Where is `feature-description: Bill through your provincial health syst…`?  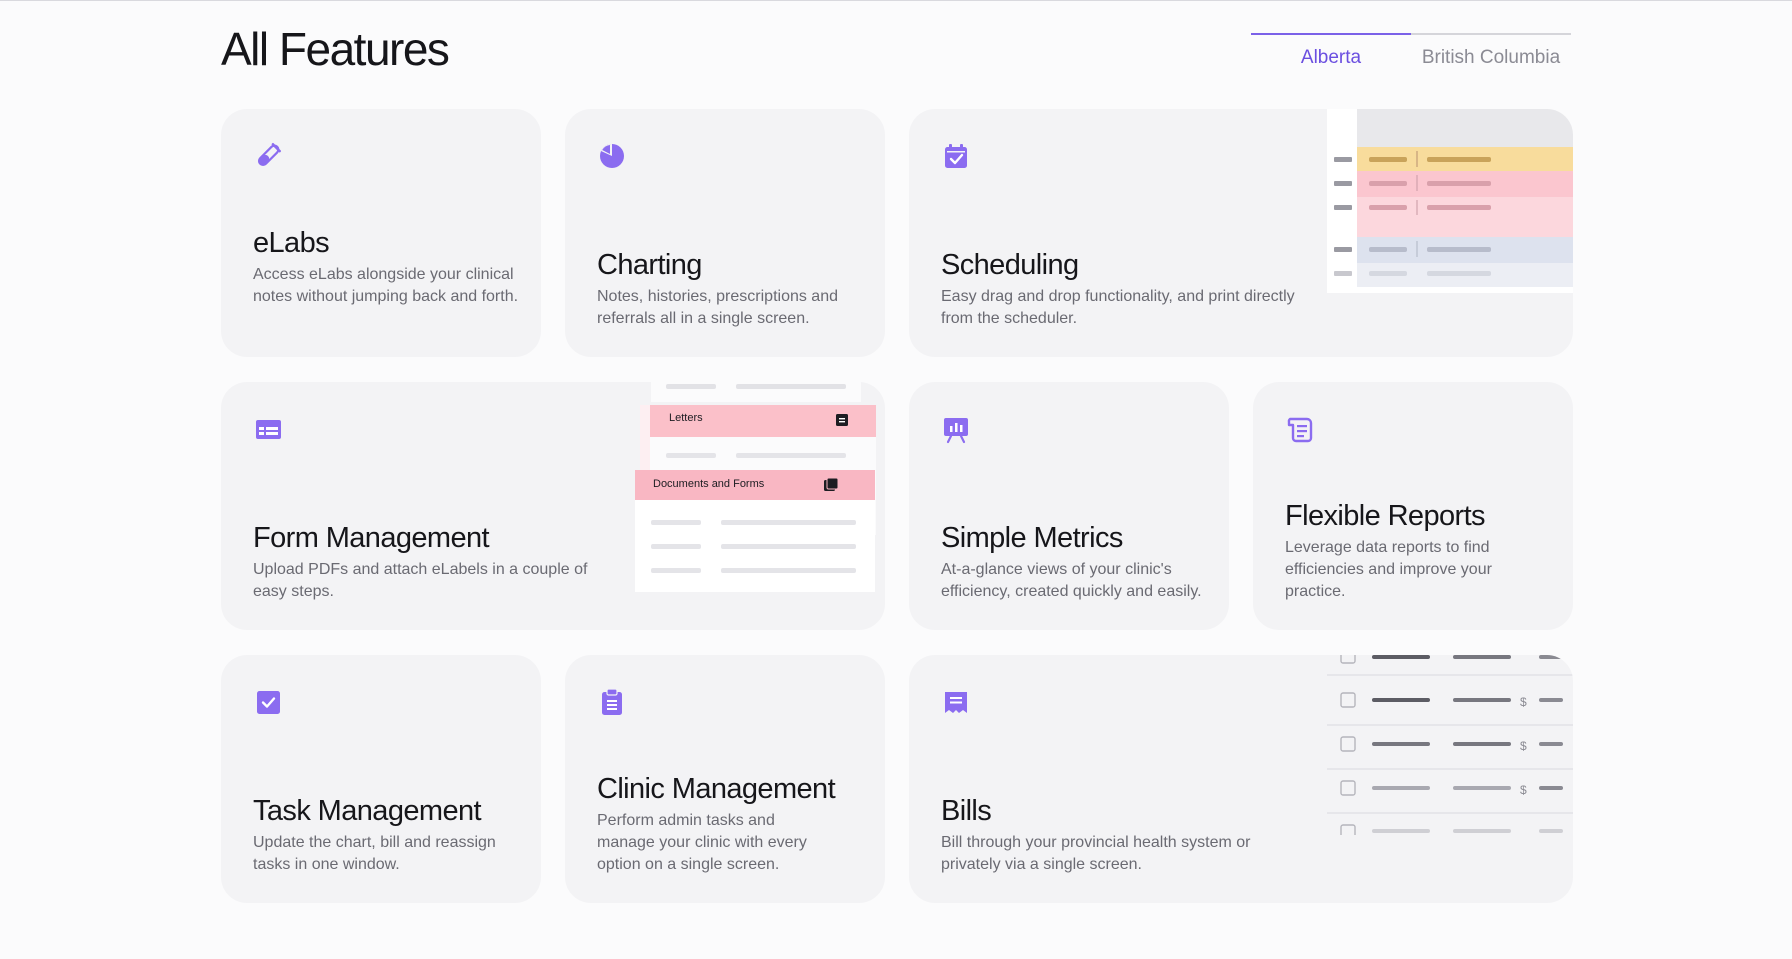
feature-description: Bill through your provincial health syst… is located at coordinates (1096, 853).